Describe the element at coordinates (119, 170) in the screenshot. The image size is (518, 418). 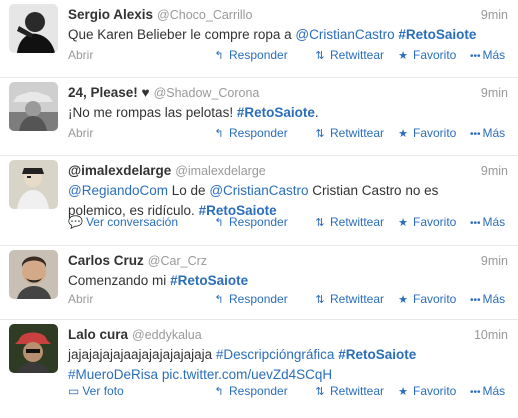
I see `tweet-fullname: @imalexdelarge` at that location.